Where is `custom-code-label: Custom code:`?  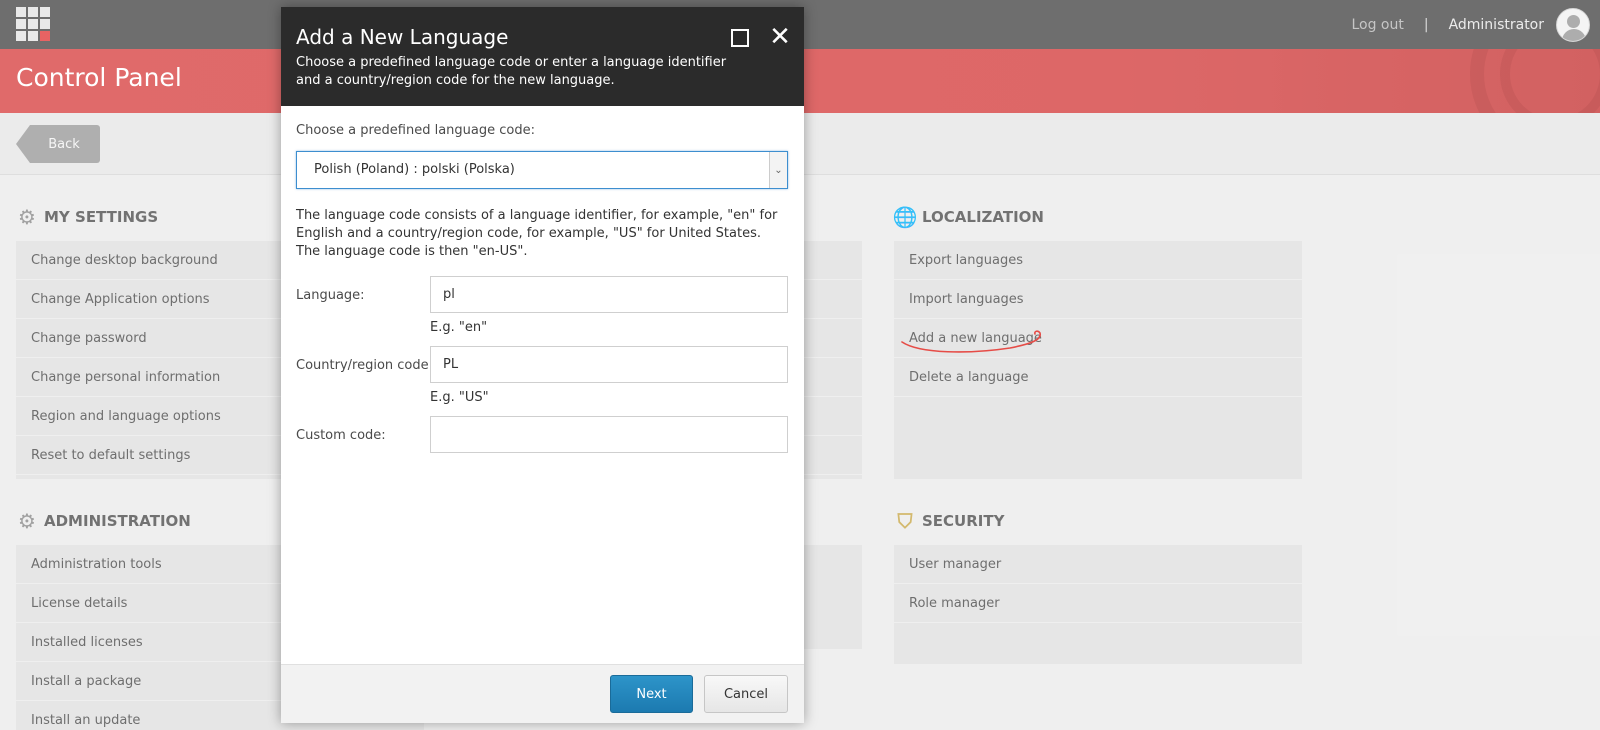
custom-code-label: Custom code: is located at coordinates (341, 435).